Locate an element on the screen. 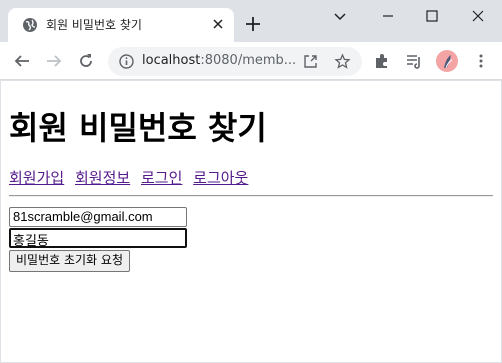 The width and height of the screenshot is (502, 363). browser-tab: 회원 비밀번호 찾기 is located at coordinates (121, 25).